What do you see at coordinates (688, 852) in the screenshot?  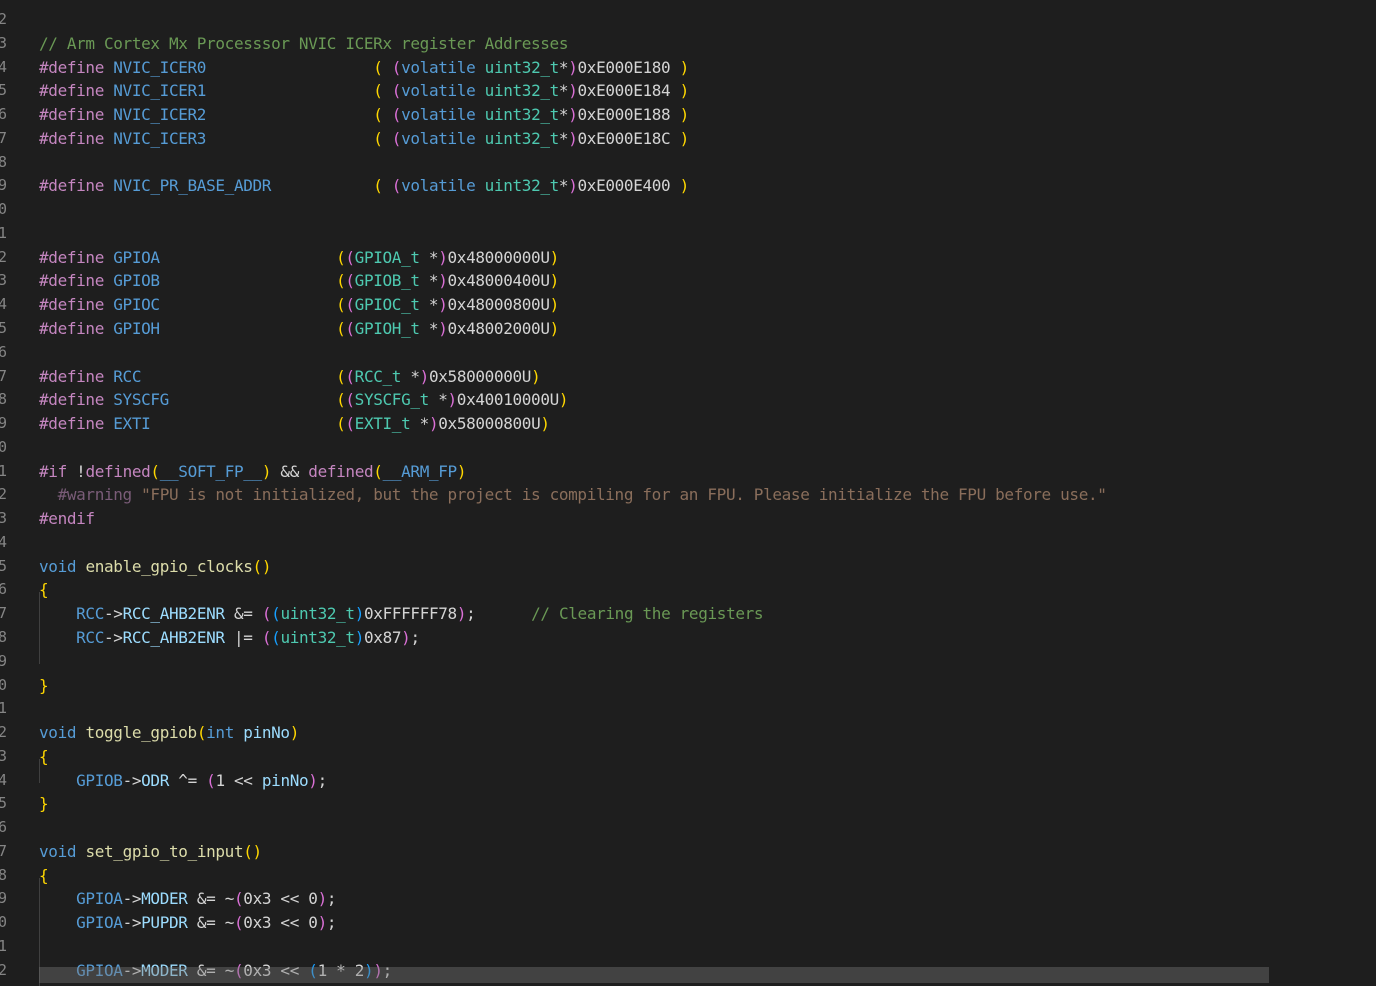 I see `code-line: 7 void set_gpio_to_input()` at bounding box center [688, 852].